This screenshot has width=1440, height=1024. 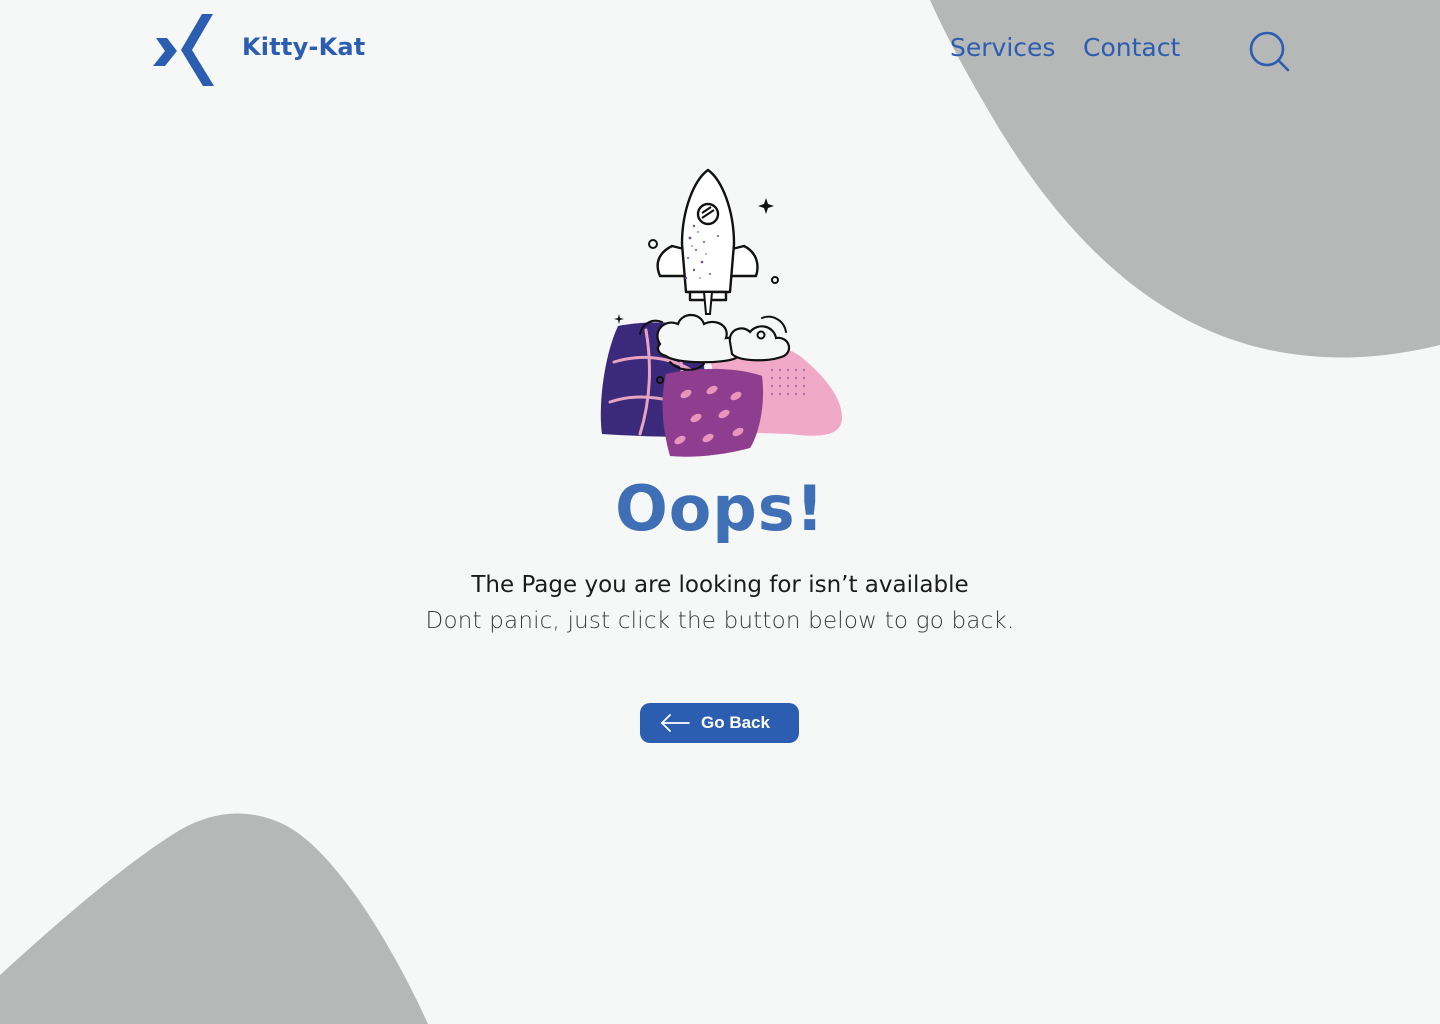 What do you see at coordinates (303, 47) in the screenshot?
I see `brand-name: Kitty-Kat` at bounding box center [303, 47].